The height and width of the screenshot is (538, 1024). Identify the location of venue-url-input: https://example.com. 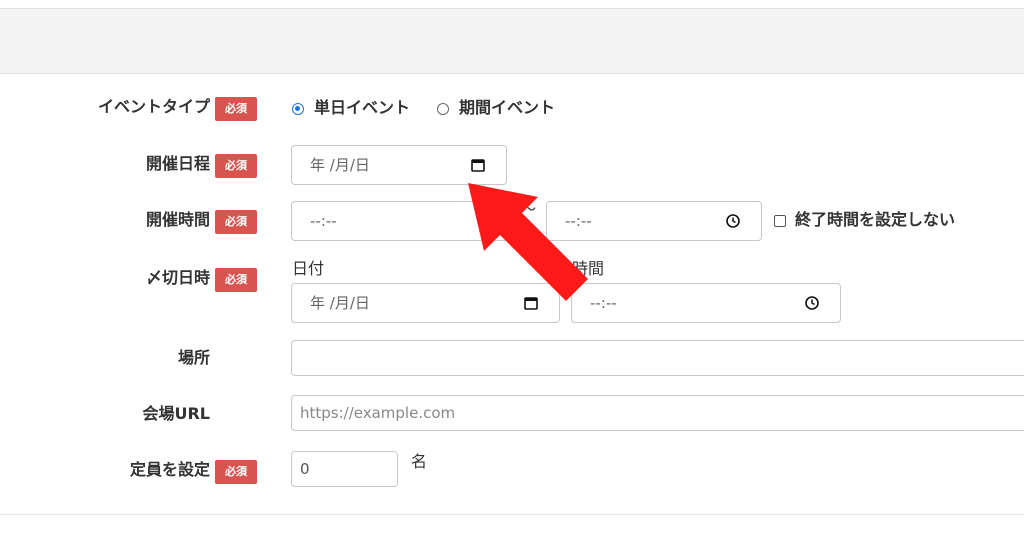
(657, 413).